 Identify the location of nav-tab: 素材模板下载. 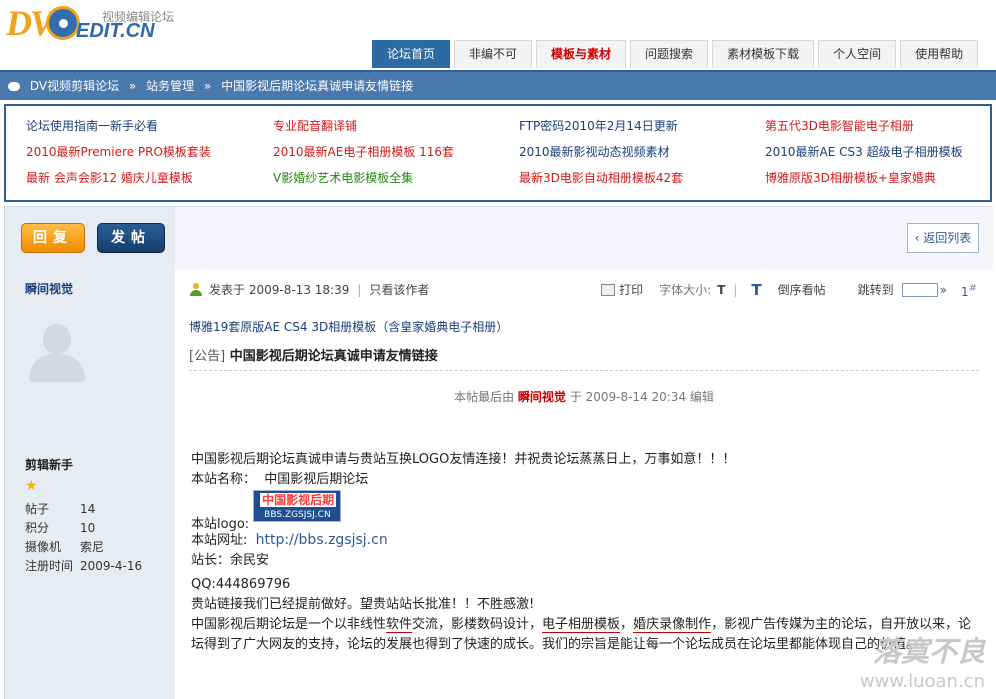
(763, 54).